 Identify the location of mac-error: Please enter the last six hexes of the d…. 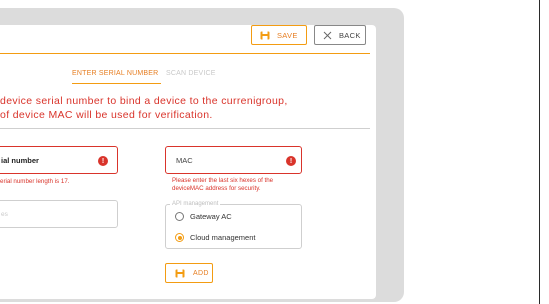
(239, 185).